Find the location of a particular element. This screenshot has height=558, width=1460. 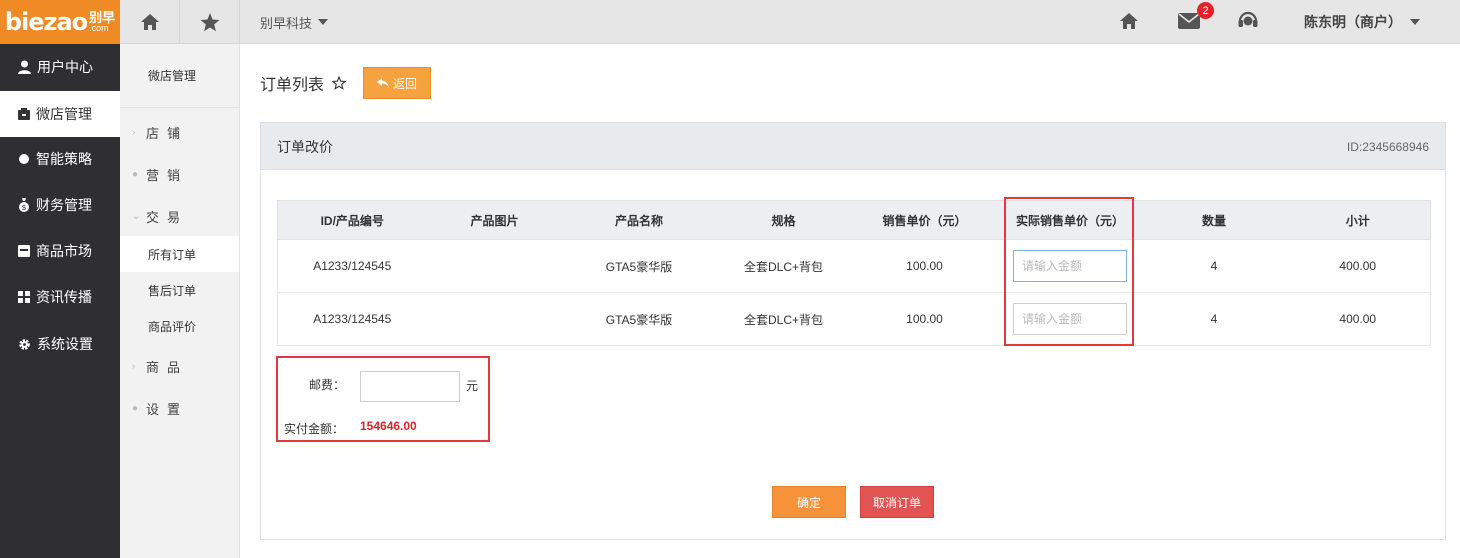

logo-com: .com is located at coordinates (99, 28).